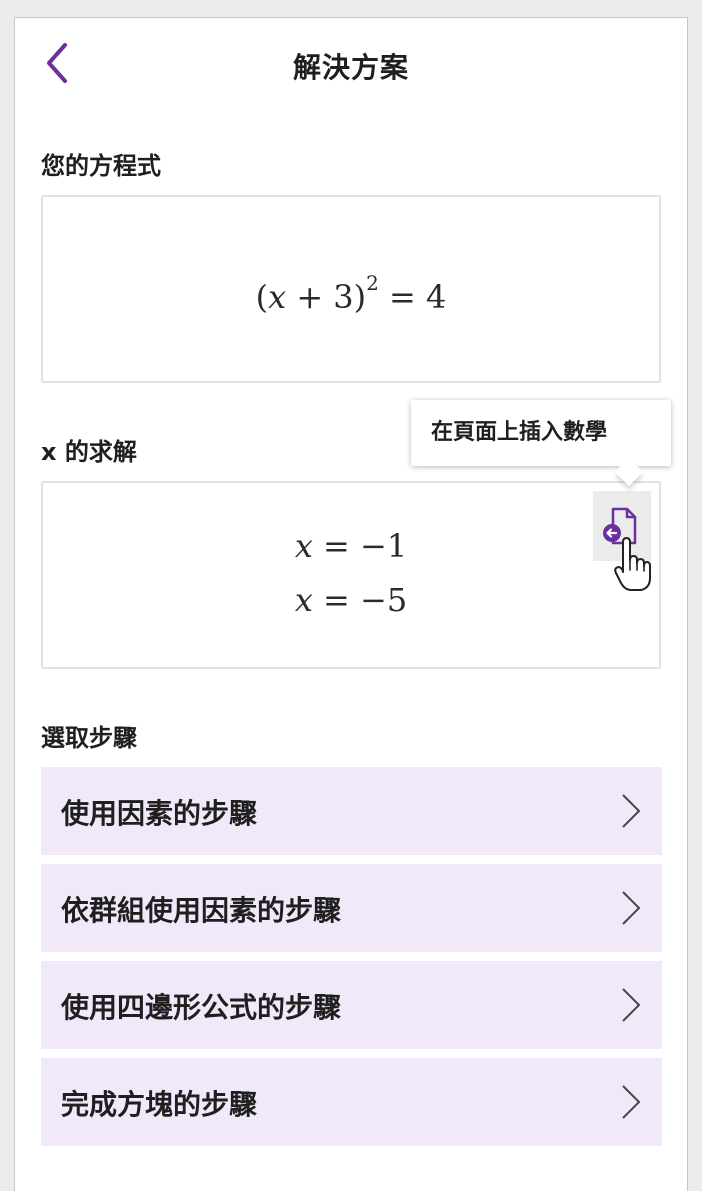 The height and width of the screenshot is (1191, 702). Describe the element at coordinates (351, 1005) in the screenshot. I see `step-item-quadratic-formula: 使用四邊形公式的步驟` at that location.